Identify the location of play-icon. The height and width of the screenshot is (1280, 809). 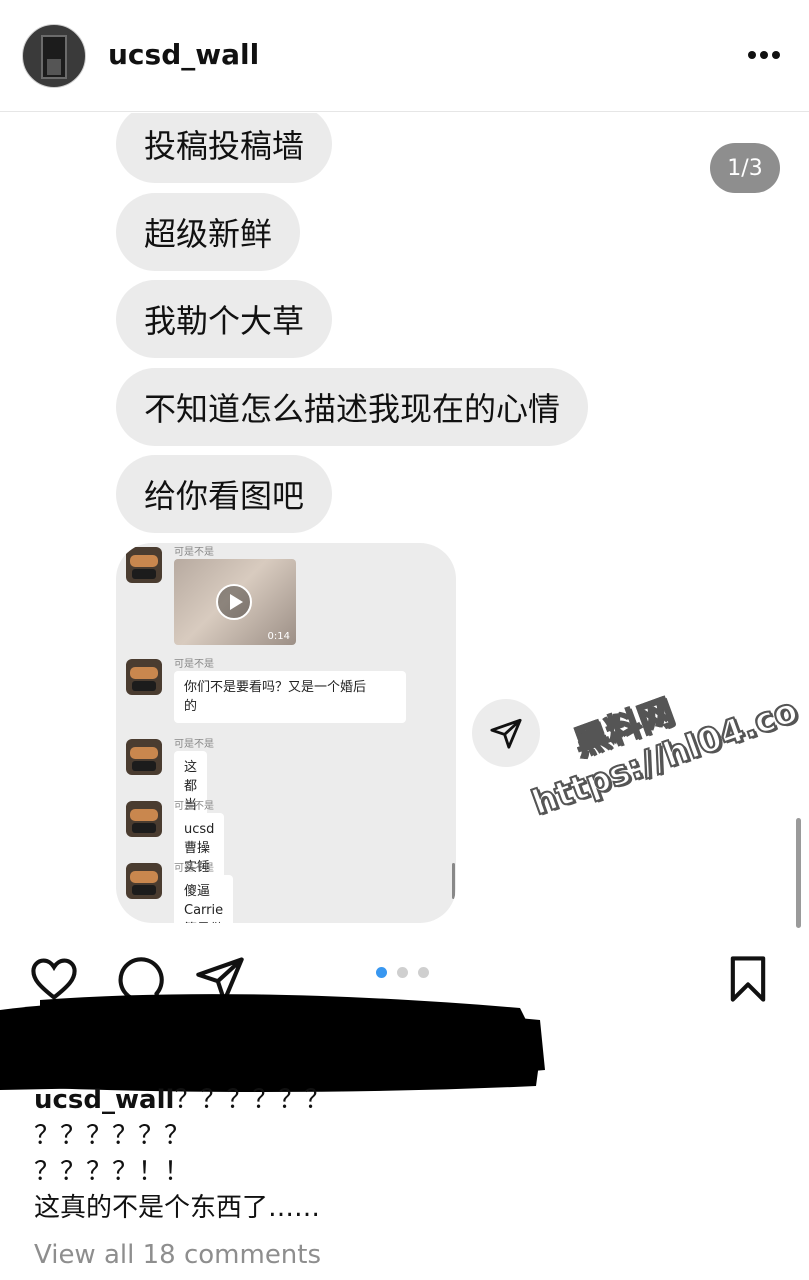
(234, 602).